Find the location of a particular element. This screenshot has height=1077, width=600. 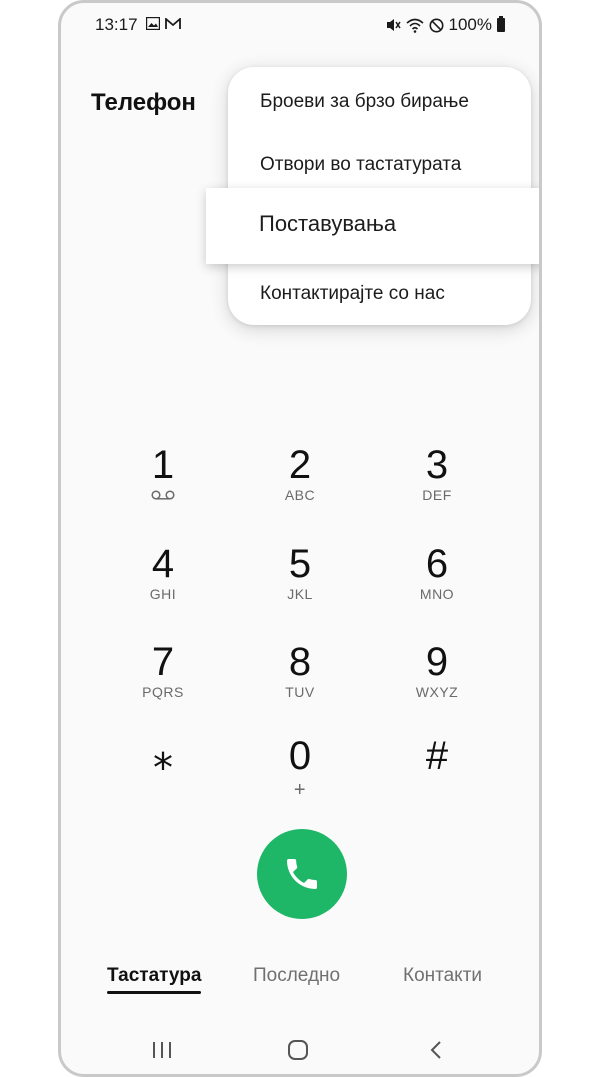

home-button is located at coordinates (298, 1050).